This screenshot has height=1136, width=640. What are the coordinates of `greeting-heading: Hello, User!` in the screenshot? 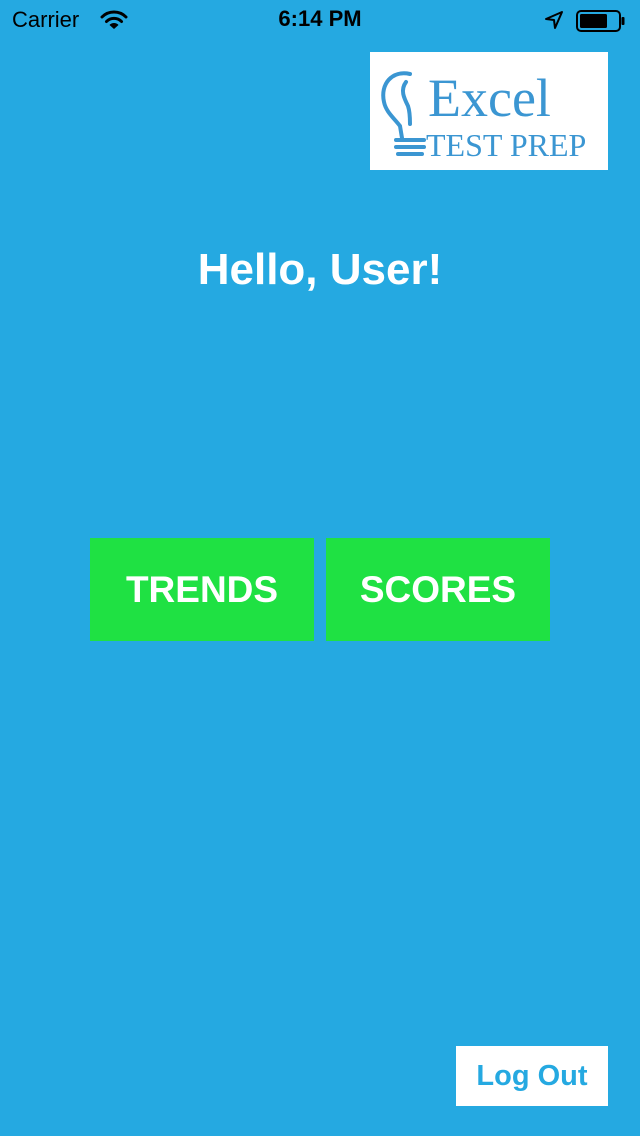 It's located at (320, 269).